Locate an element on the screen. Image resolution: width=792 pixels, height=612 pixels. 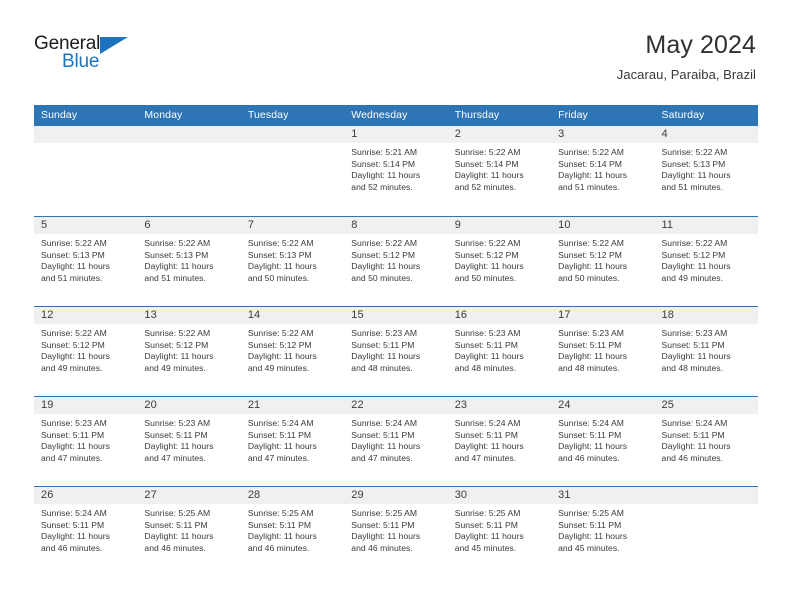
day-number-band: 5 is located at coordinates (86, 225).